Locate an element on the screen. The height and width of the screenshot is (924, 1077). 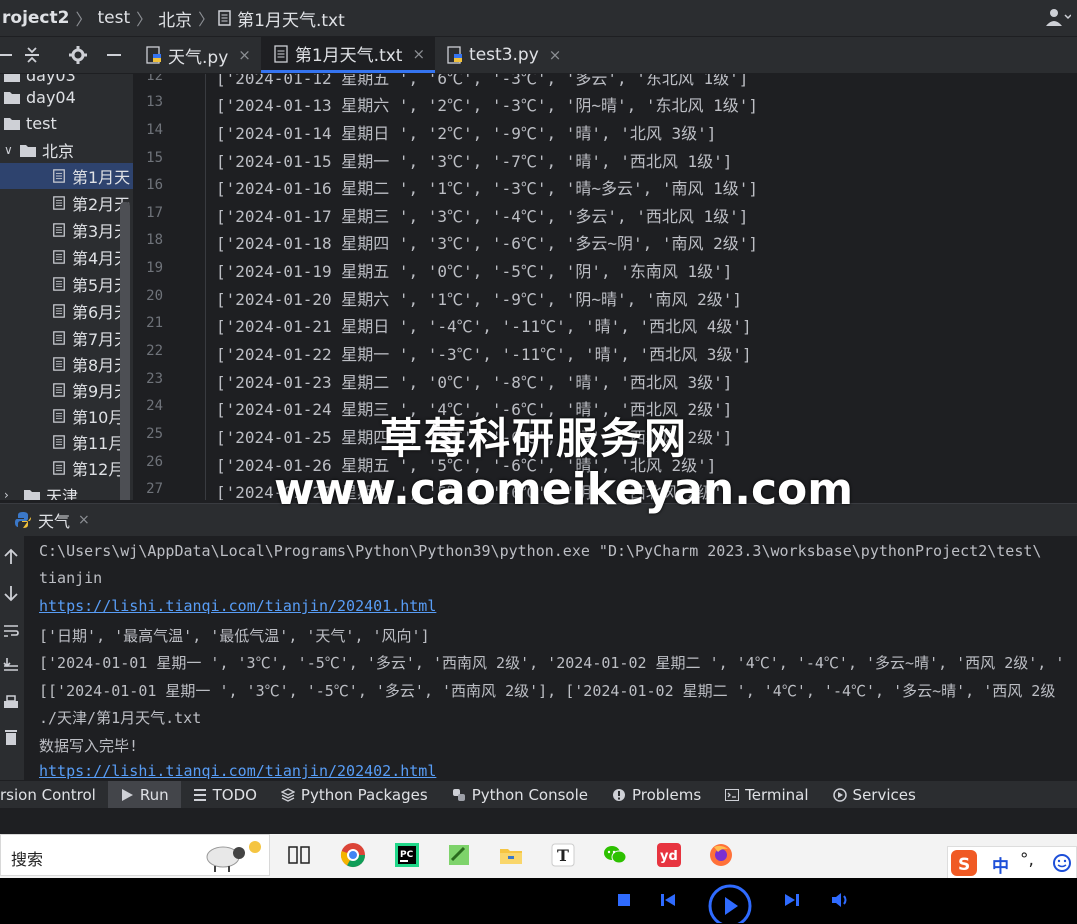
youdao-icon: yd is located at coordinates (669, 855).